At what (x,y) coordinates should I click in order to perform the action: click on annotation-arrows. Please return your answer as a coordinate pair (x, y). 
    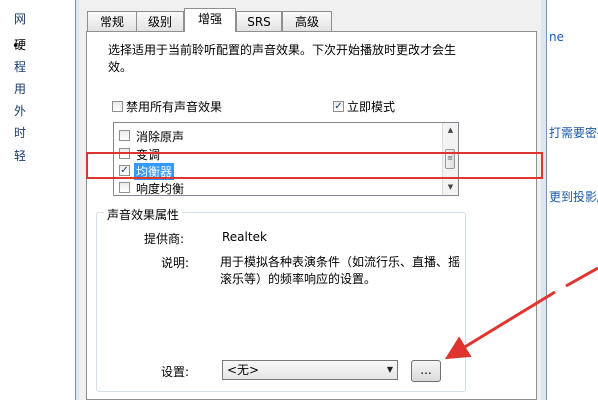
    Looking at the image, I should click on (521, 313).